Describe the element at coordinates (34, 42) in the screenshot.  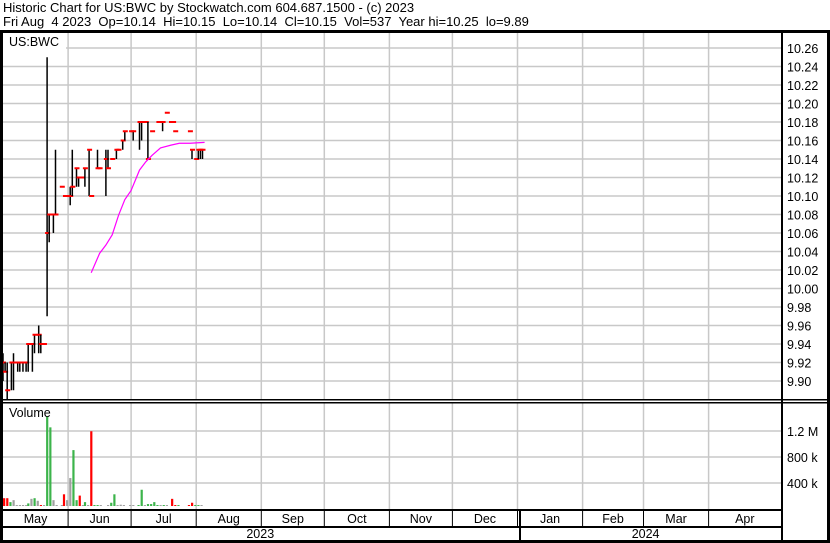
I see `symbol-label: US:BWC` at that location.